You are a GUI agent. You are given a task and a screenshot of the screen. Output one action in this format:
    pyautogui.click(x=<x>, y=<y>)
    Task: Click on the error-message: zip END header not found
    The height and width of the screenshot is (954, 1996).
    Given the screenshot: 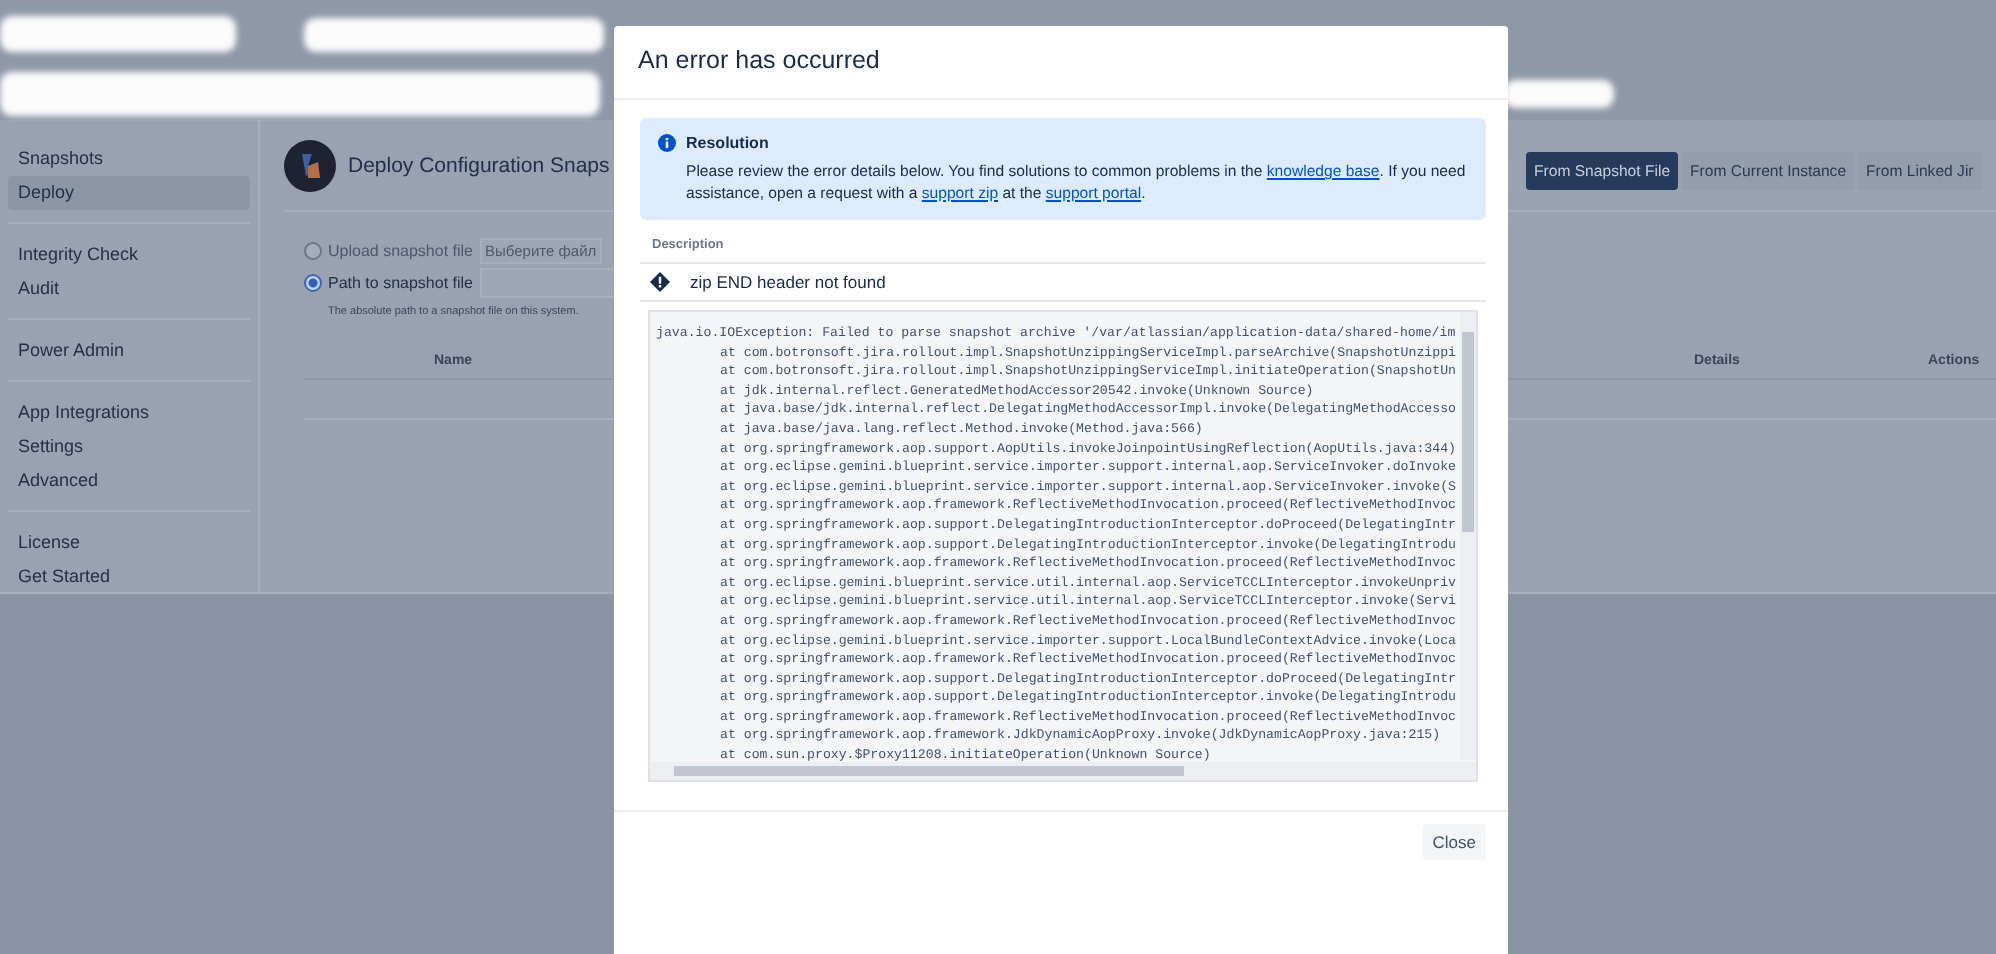 What is the action you would take?
    pyautogui.click(x=788, y=282)
    